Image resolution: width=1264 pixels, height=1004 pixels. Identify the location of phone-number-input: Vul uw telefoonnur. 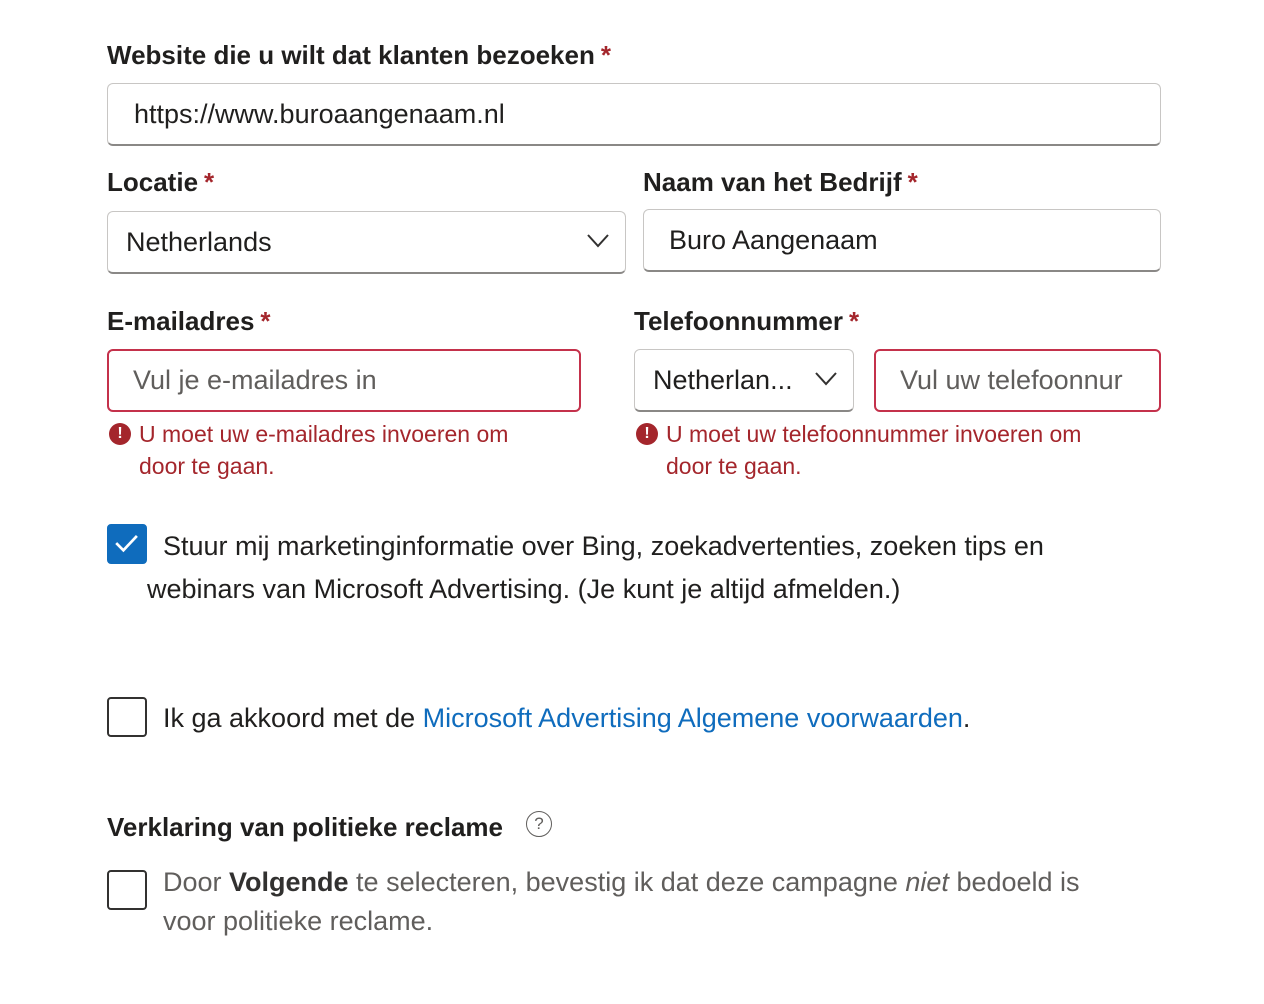
(1017, 380).